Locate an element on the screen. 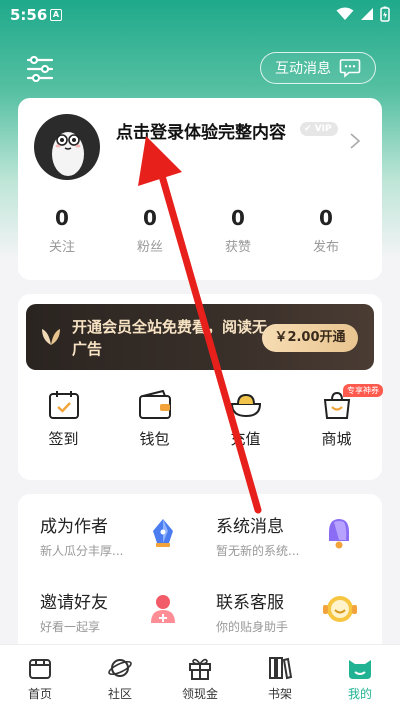 This screenshot has height=712, width=400. default-avatar-icon is located at coordinates (68, 154).